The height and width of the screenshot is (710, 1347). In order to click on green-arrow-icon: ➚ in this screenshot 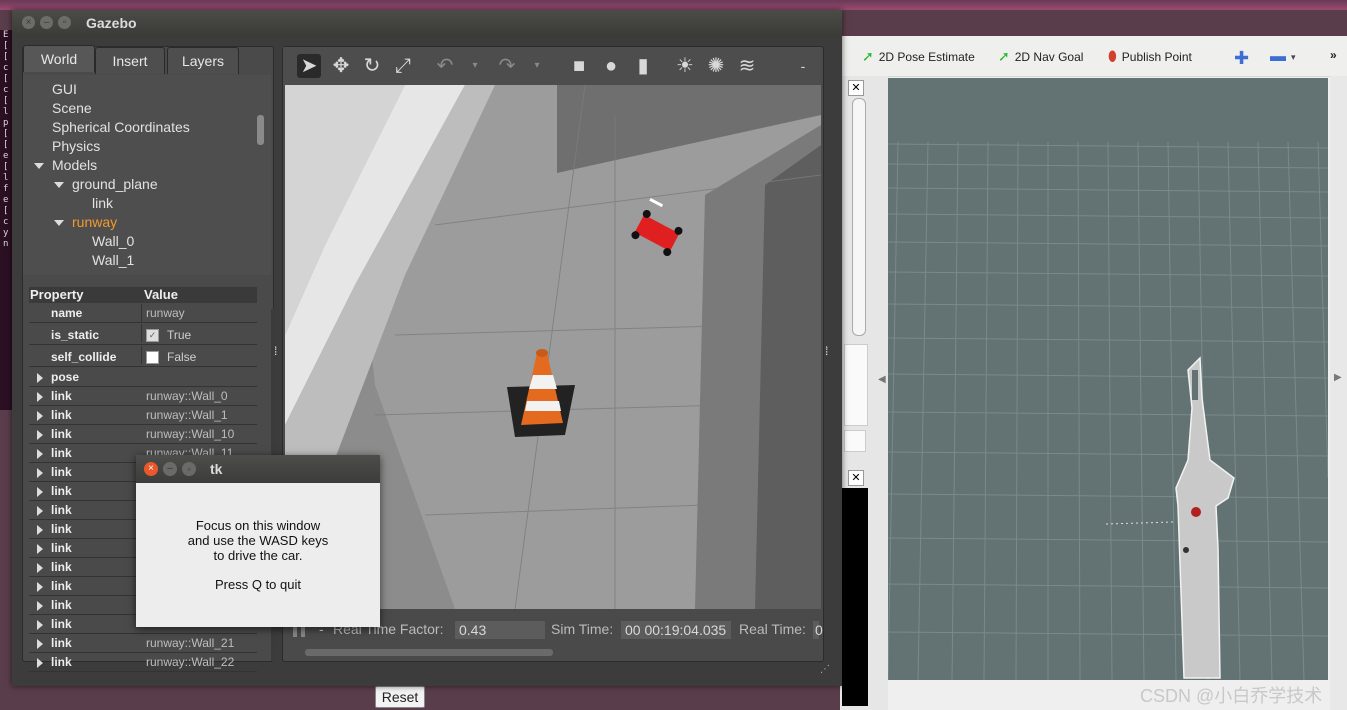, I will do `click(868, 56)`.